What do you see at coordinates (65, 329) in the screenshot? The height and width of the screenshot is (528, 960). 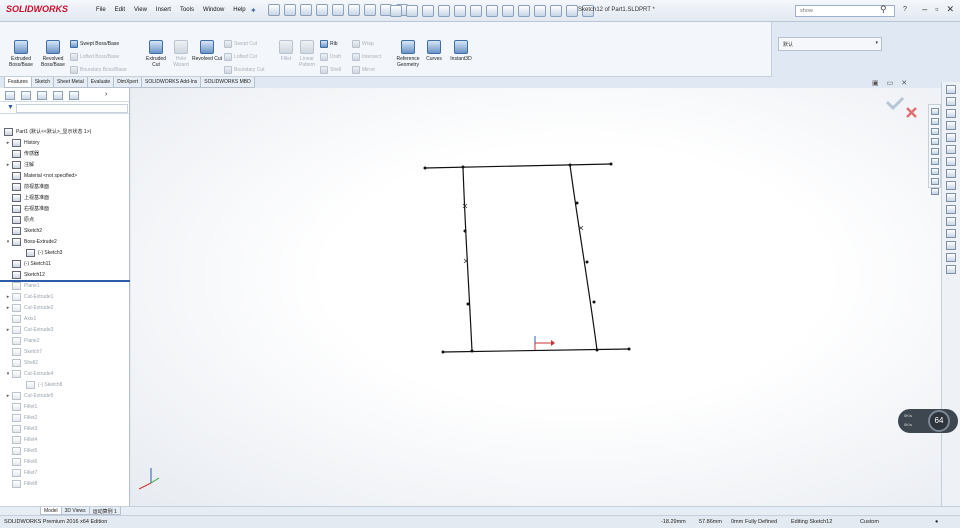 I see `tree-item: ▸ Cut-Extrude3` at bounding box center [65, 329].